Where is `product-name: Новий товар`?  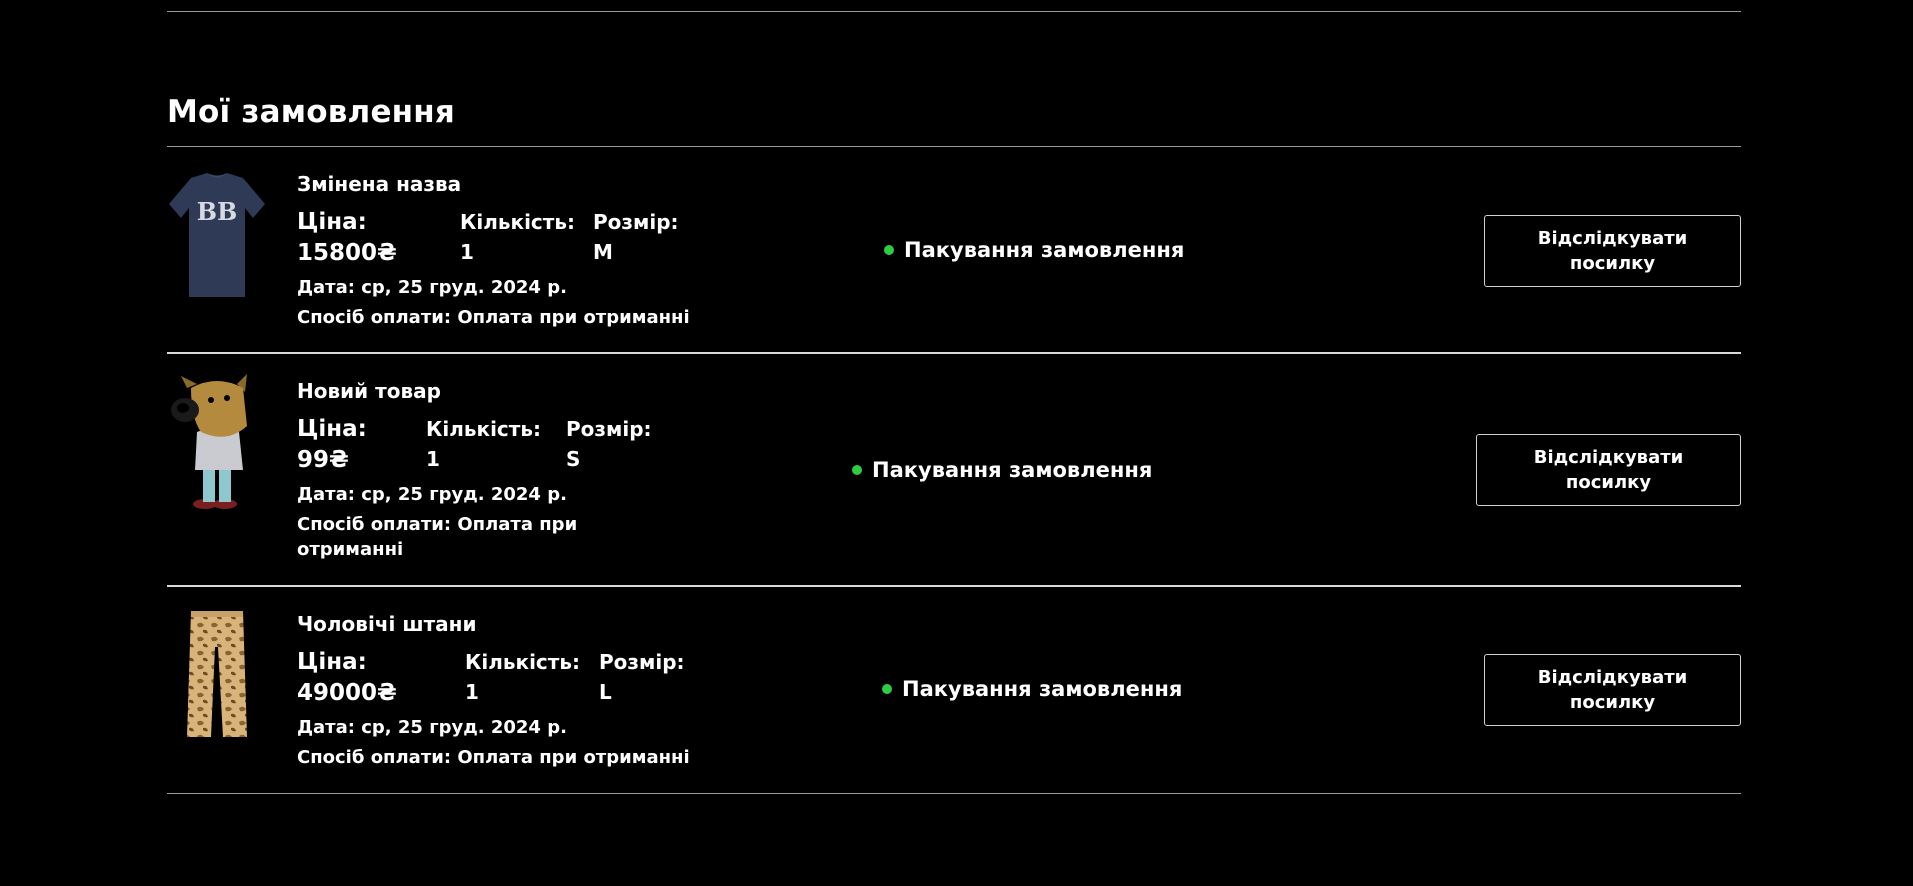 product-name: Новий товар is located at coordinates (369, 391).